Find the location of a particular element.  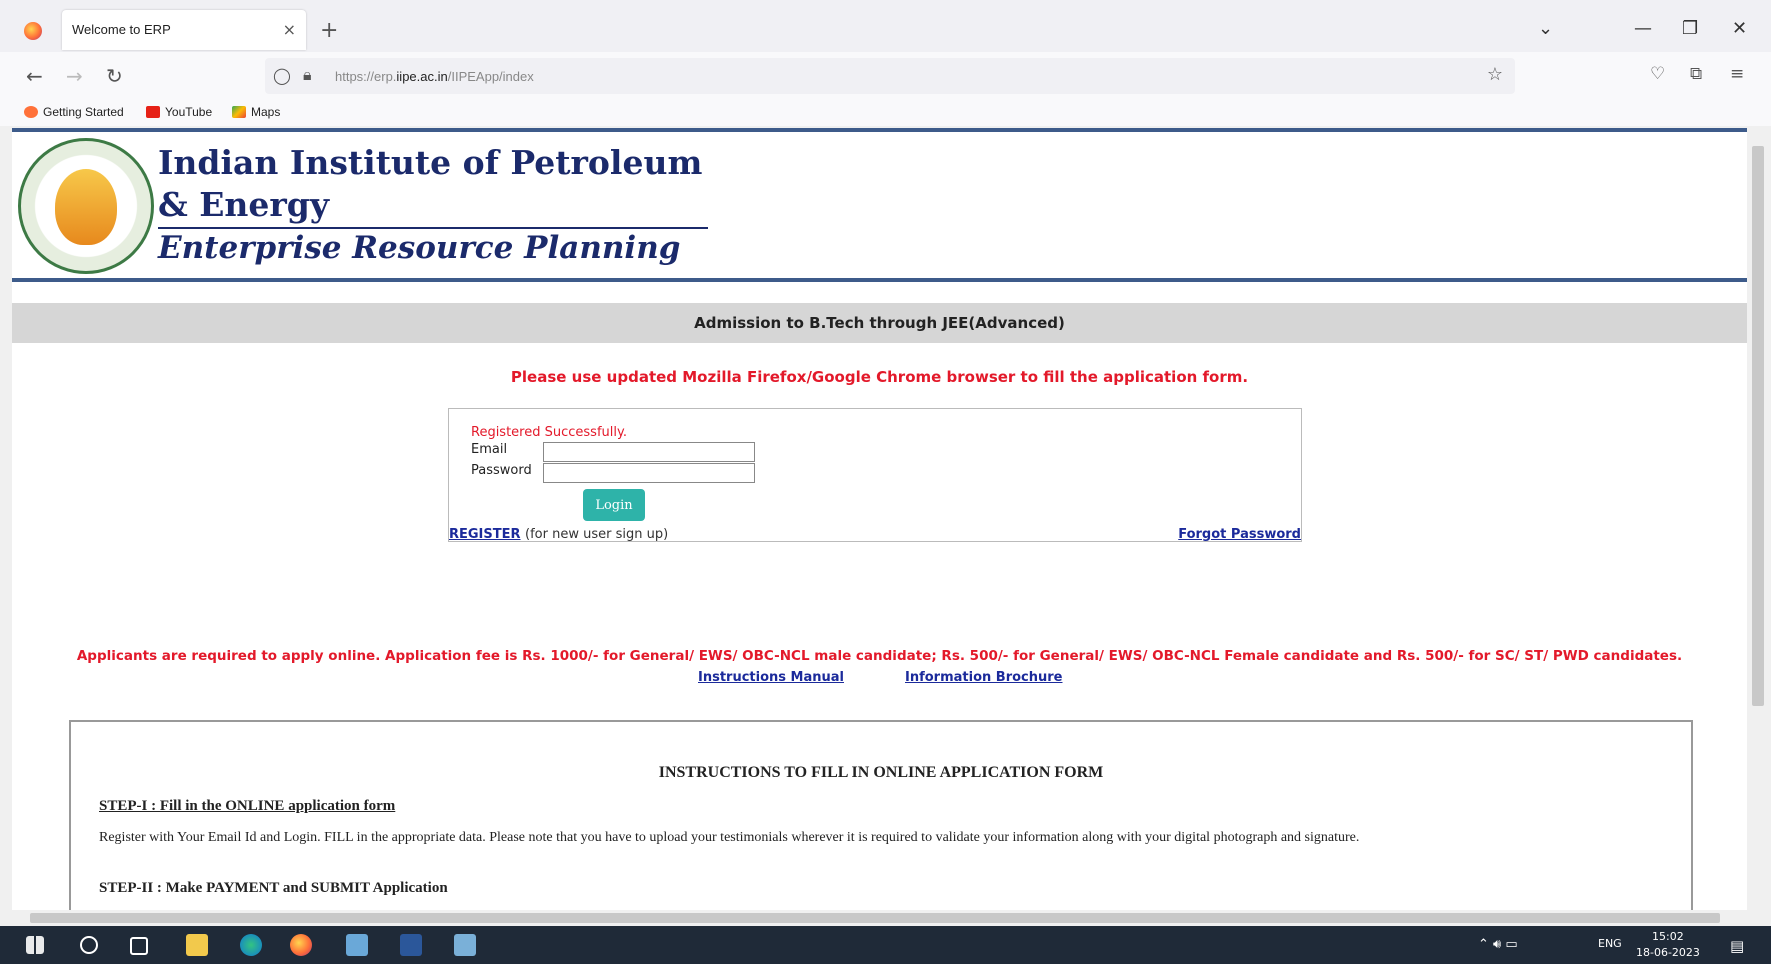

menu-icon: ≡ is located at coordinates (1737, 74).